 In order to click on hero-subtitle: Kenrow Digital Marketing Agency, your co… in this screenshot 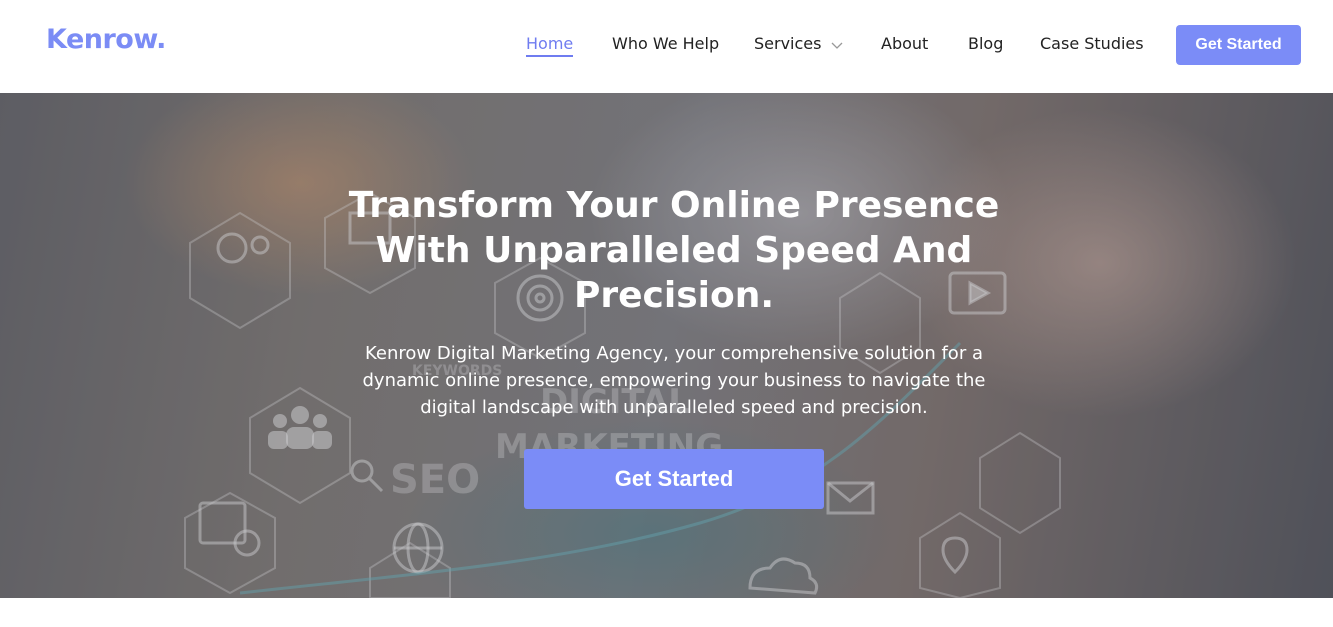, I will do `click(674, 380)`.